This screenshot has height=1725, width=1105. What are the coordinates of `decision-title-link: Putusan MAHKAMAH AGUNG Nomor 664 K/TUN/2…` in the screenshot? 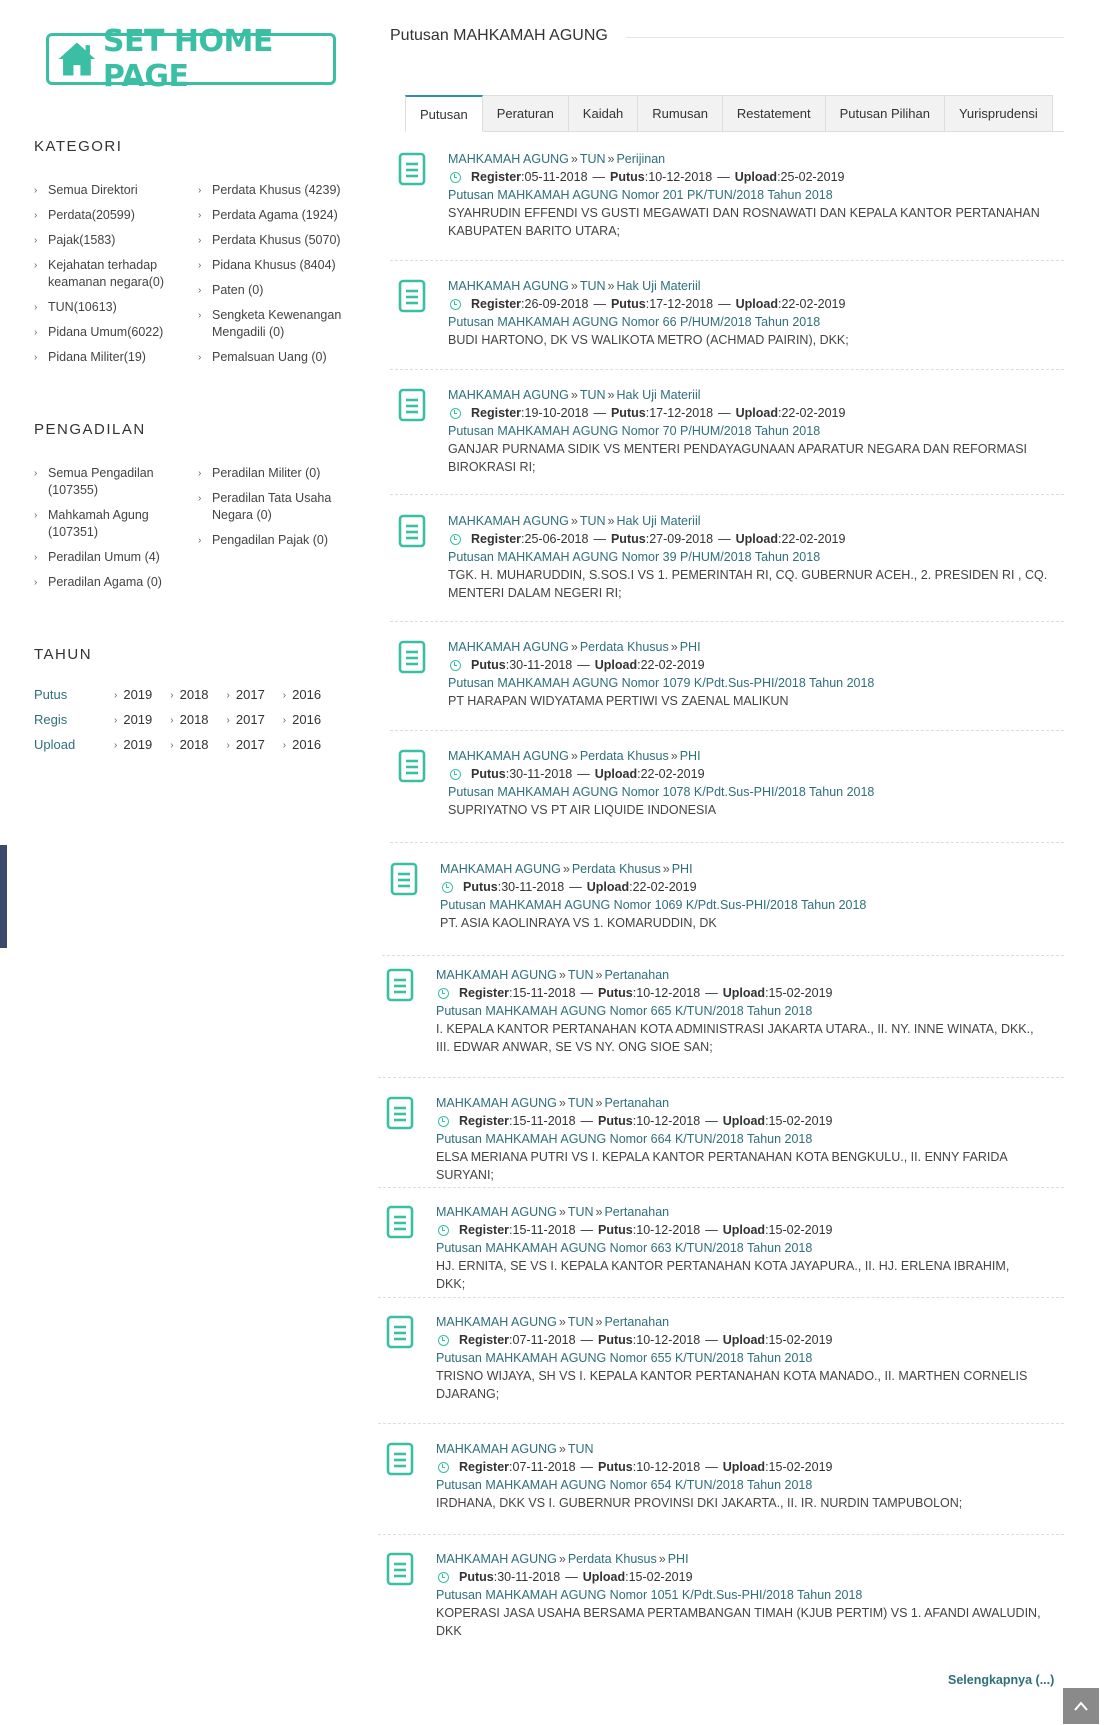 It's located at (738, 1139).